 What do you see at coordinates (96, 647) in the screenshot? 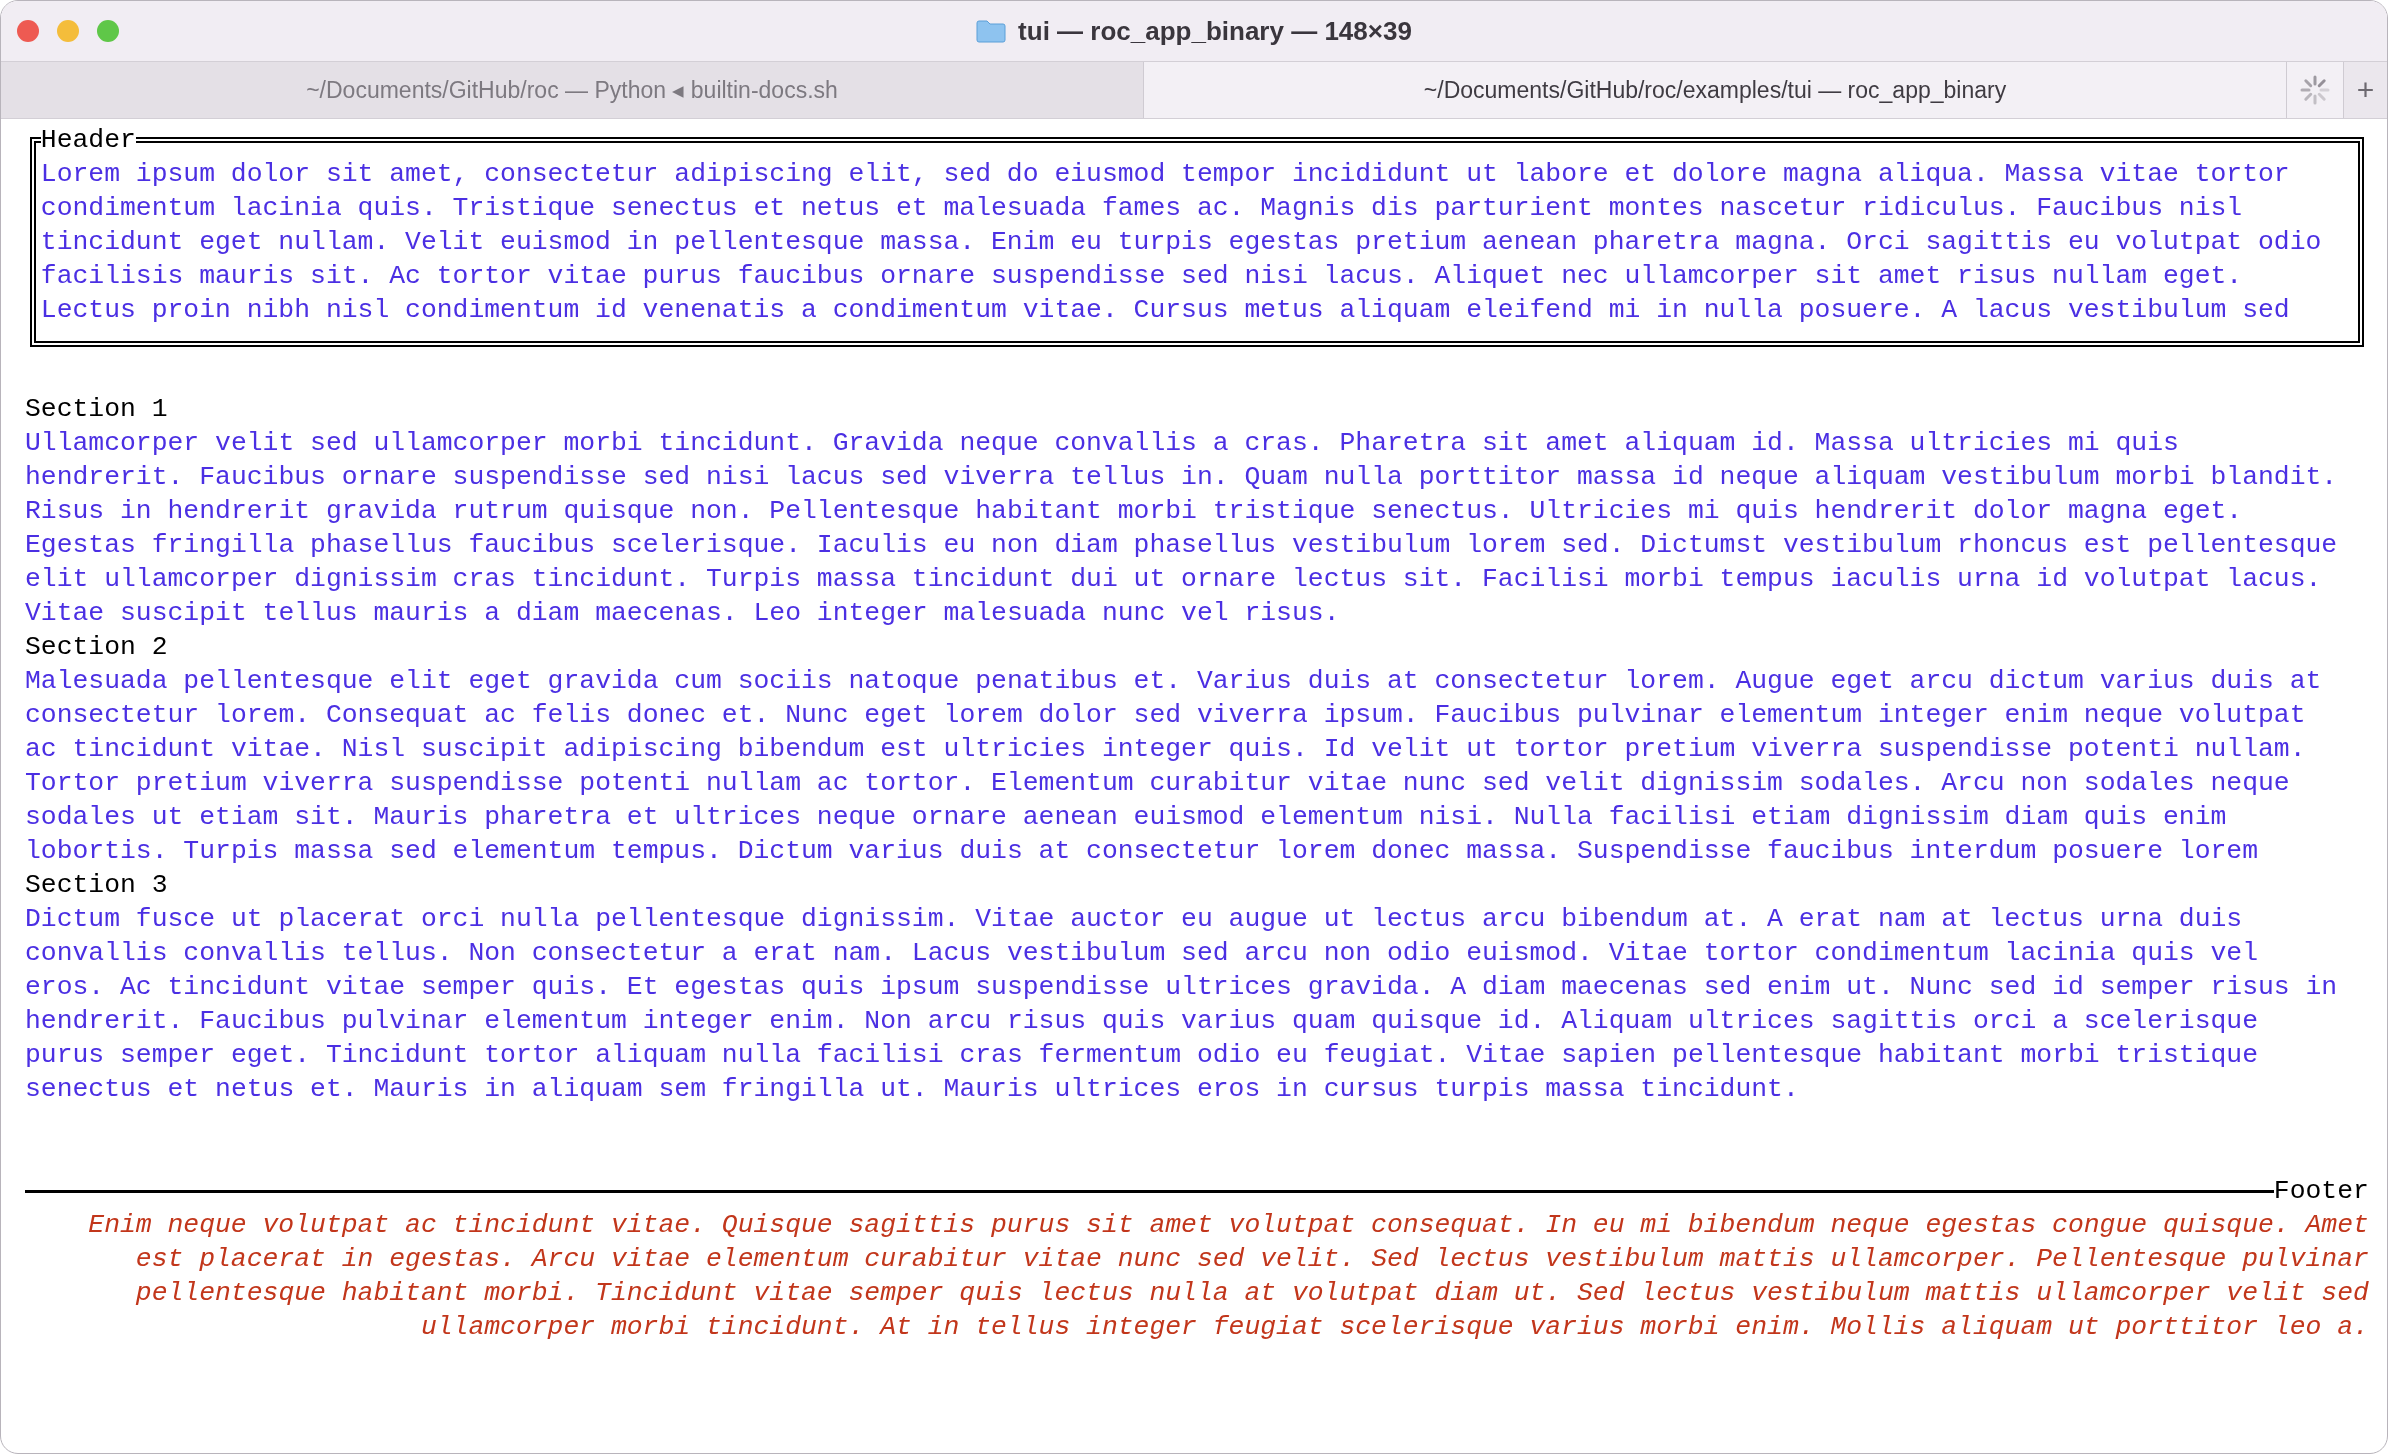
I see `section-title: Section 2` at bounding box center [96, 647].